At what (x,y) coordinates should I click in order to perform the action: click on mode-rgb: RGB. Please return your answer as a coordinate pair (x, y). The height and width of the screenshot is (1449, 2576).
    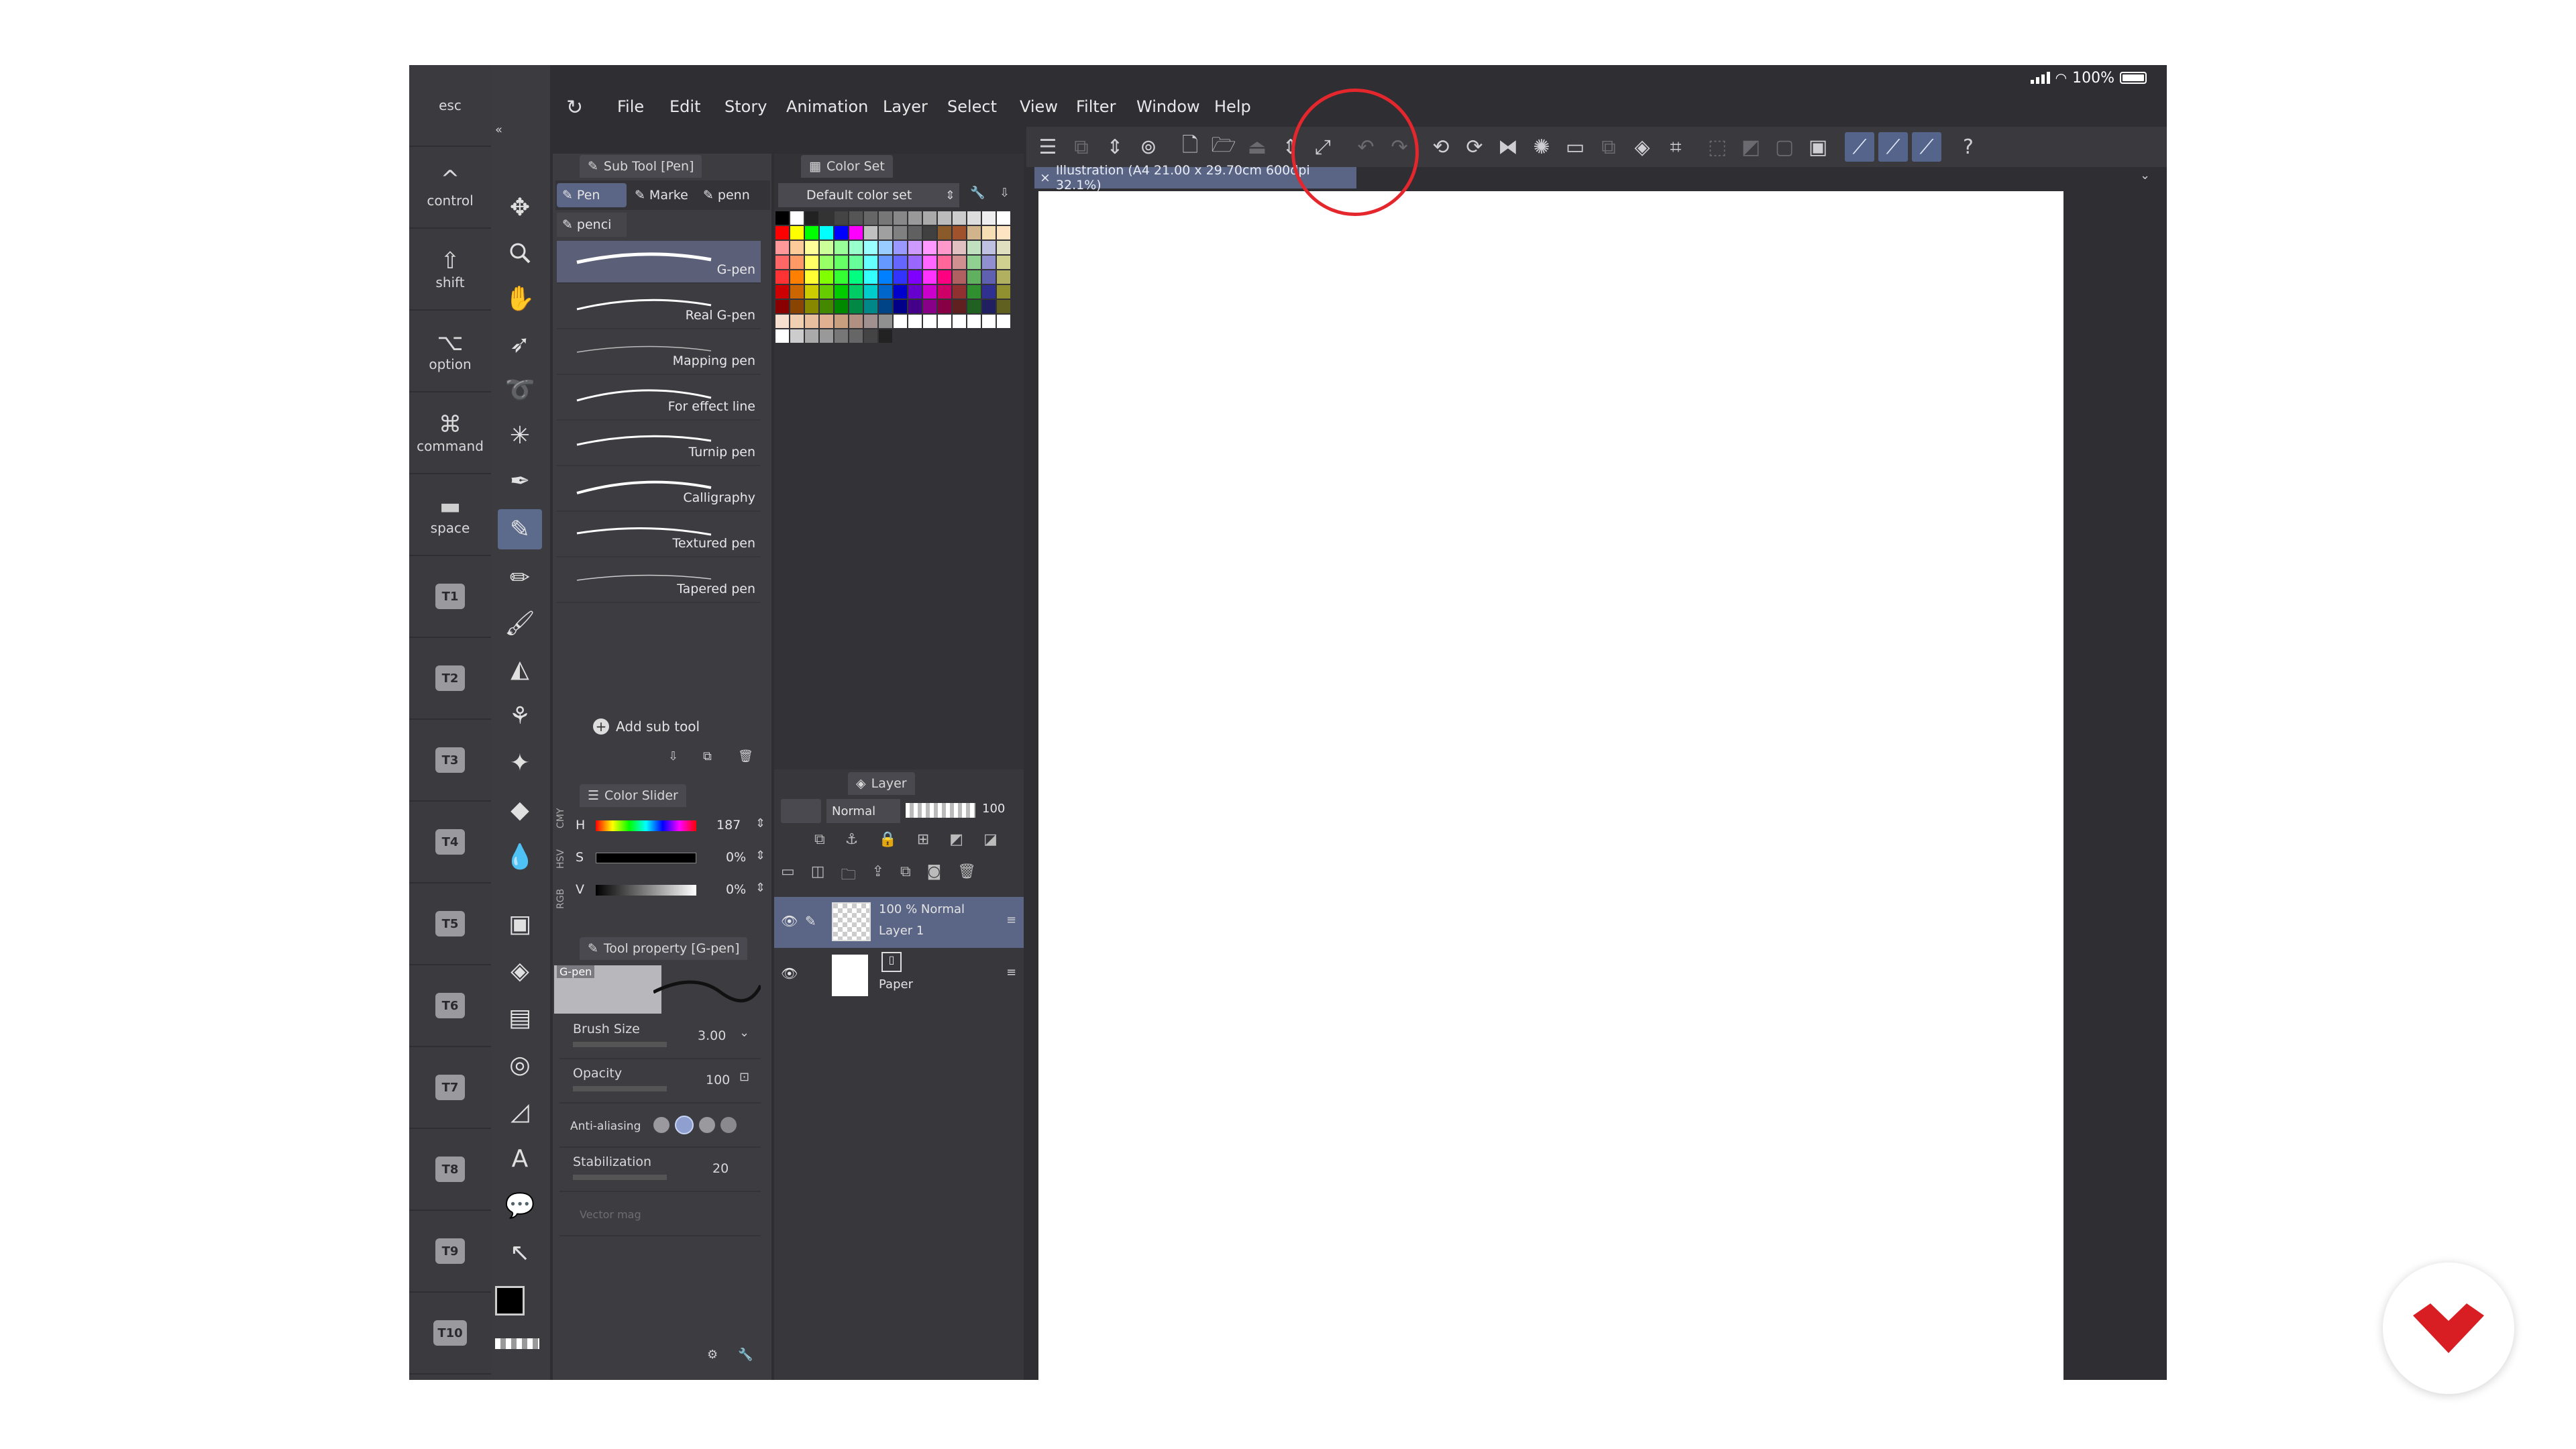
    Looking at the image, I should click on (562, 899).